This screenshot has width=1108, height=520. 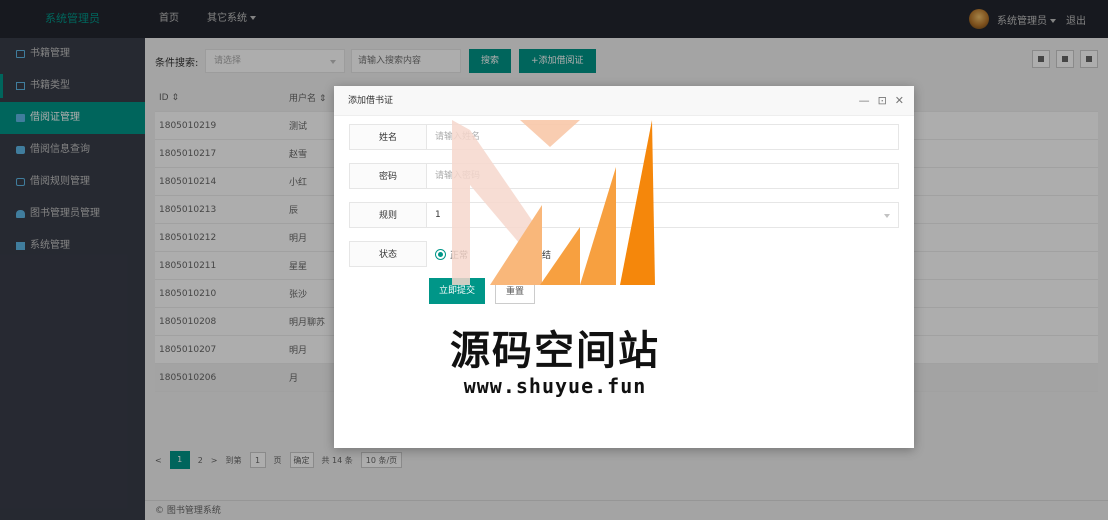 What do you see at coordinates (388, 215) in the screenshot?
I see `rule-label: 规则` at bounding box center [388, 215].